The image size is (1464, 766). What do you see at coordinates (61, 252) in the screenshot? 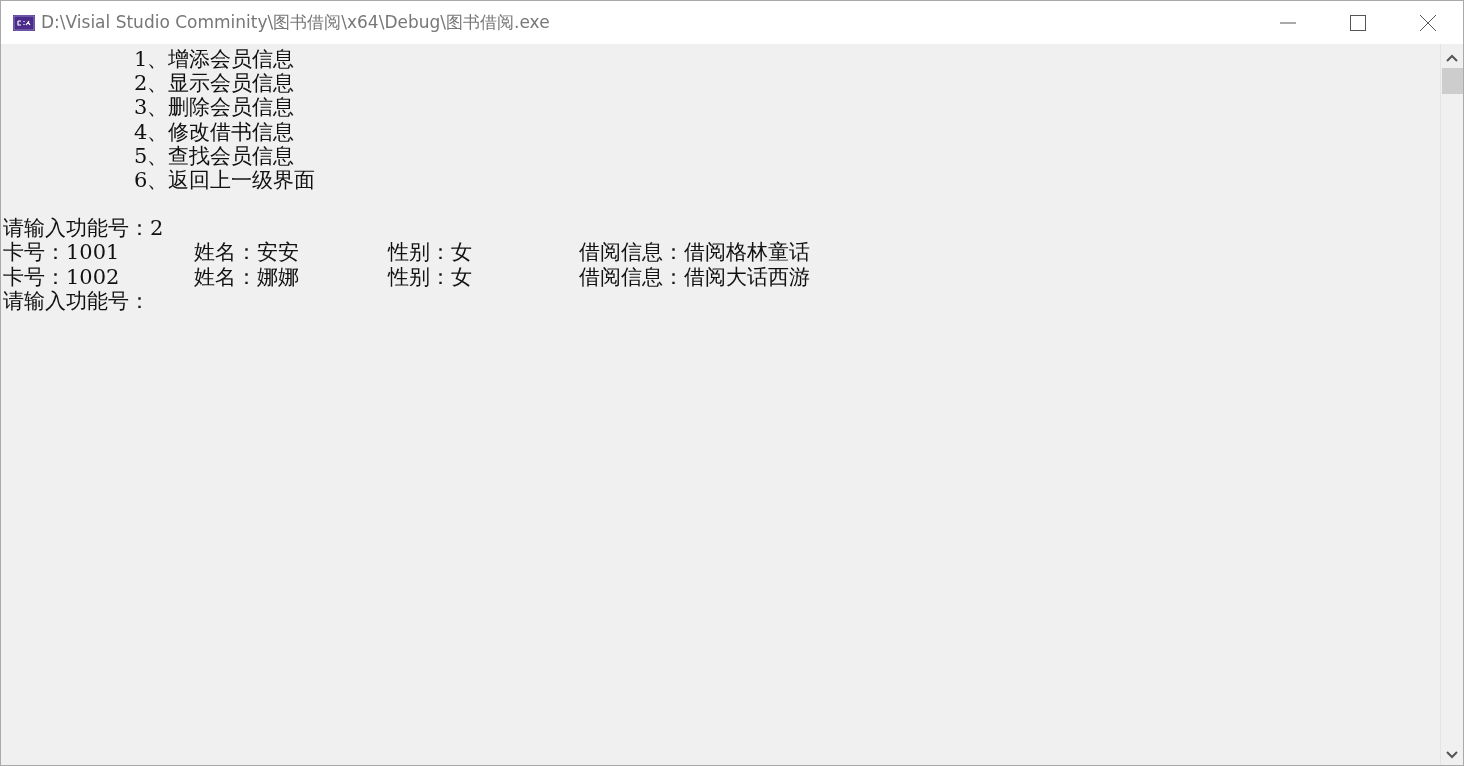
I see `card-number: 卡号：1001` at bounding box center [61, 252].